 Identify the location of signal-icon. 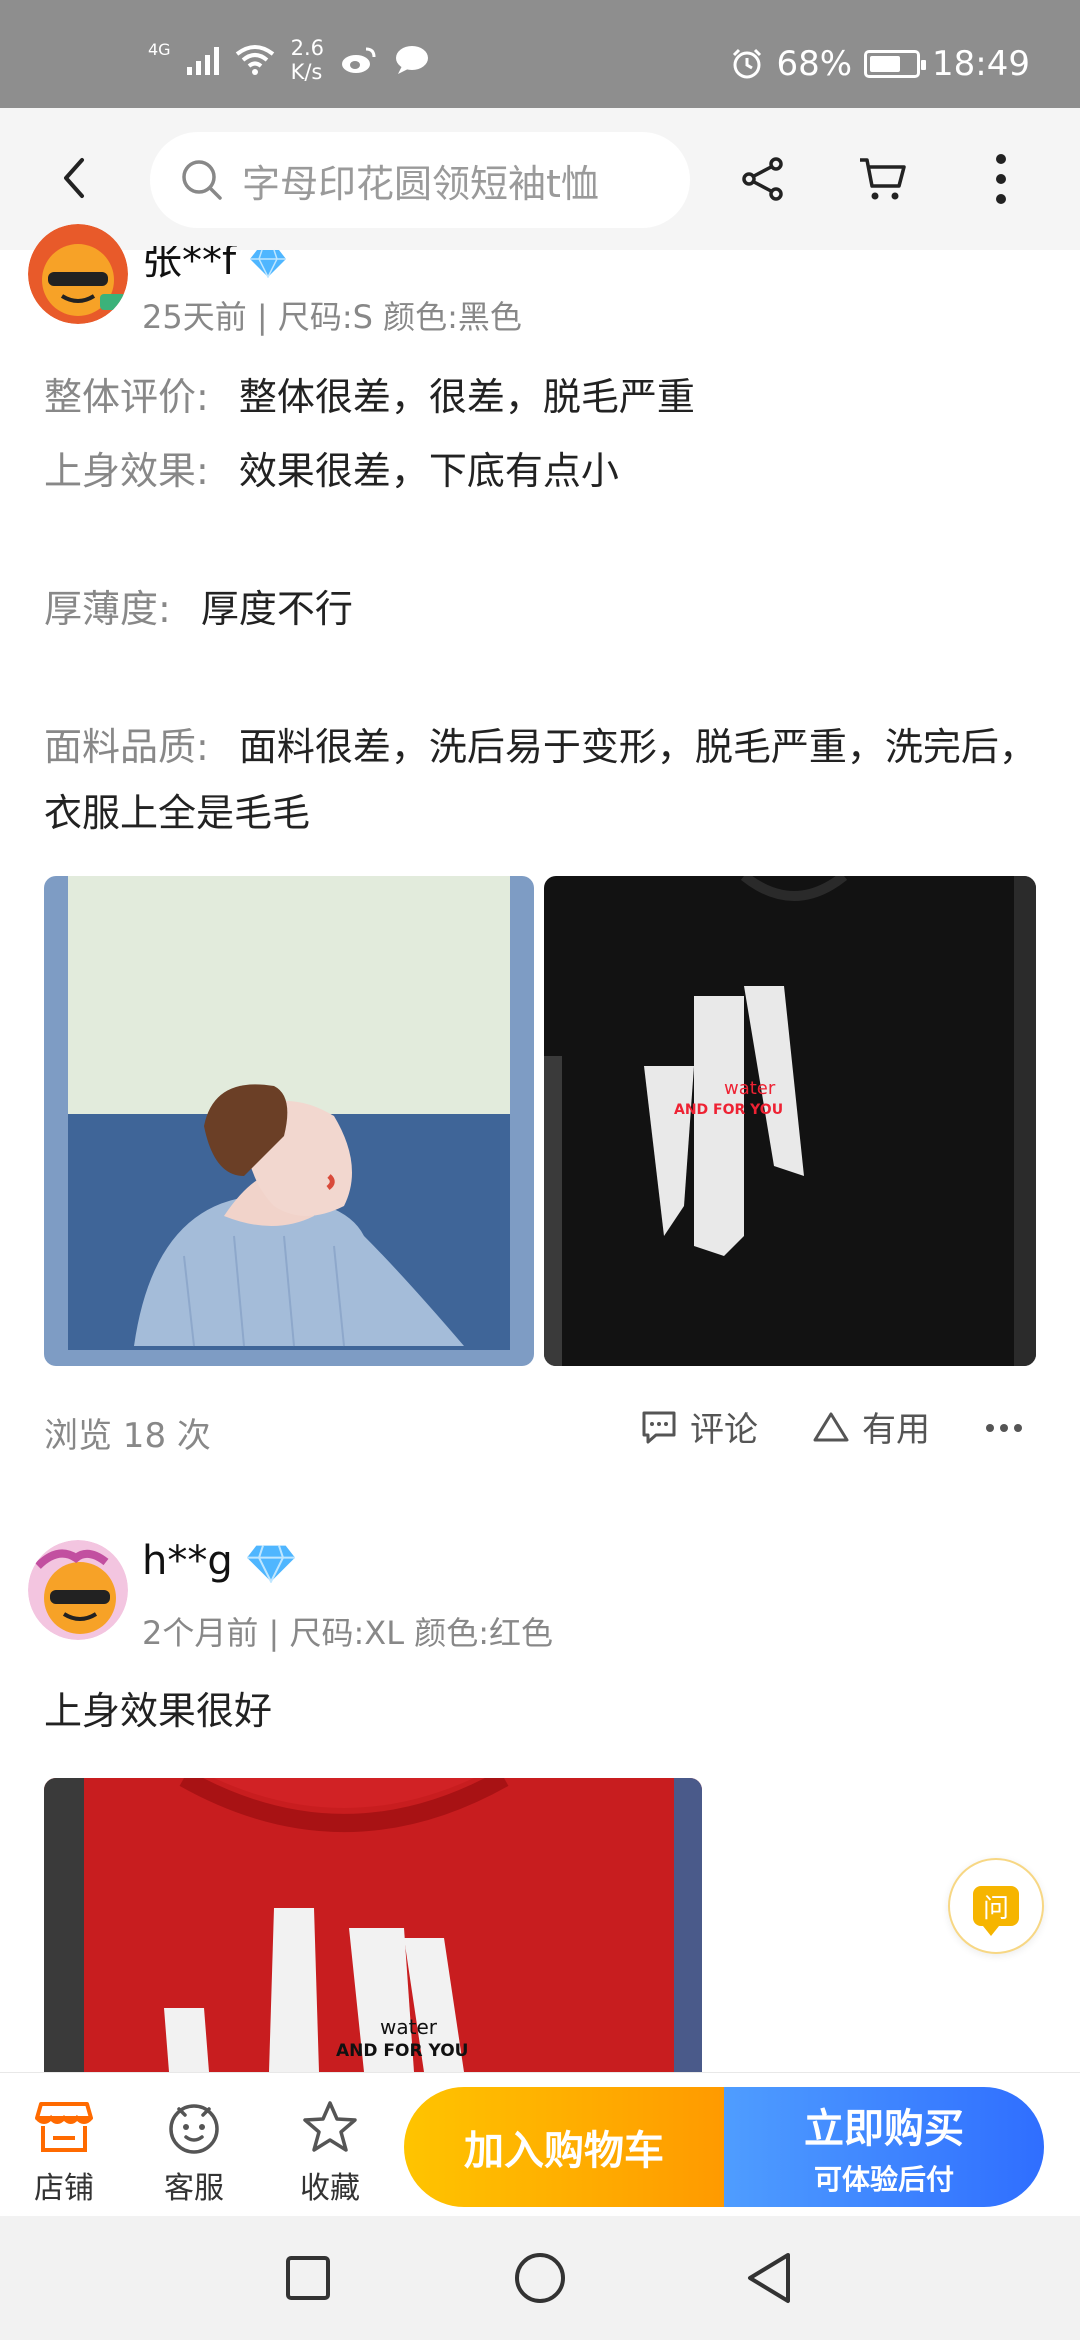
(202, 60).